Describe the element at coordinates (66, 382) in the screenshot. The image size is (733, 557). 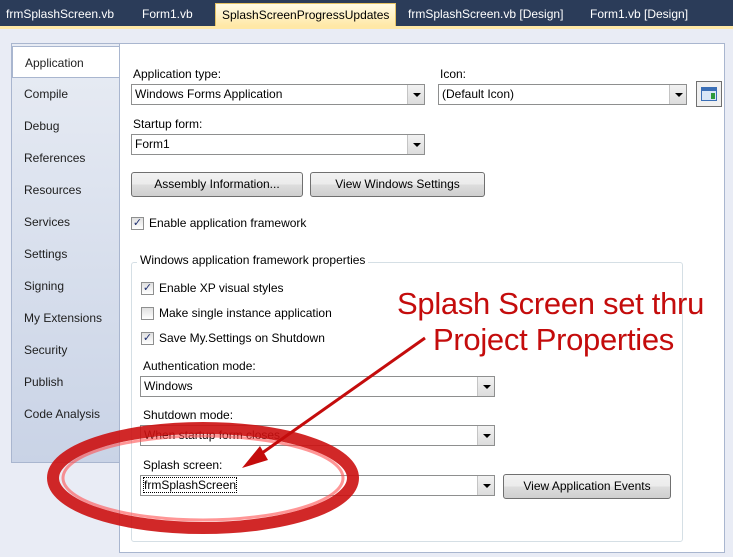
I see `nav-item-publish: Publish` at that location.